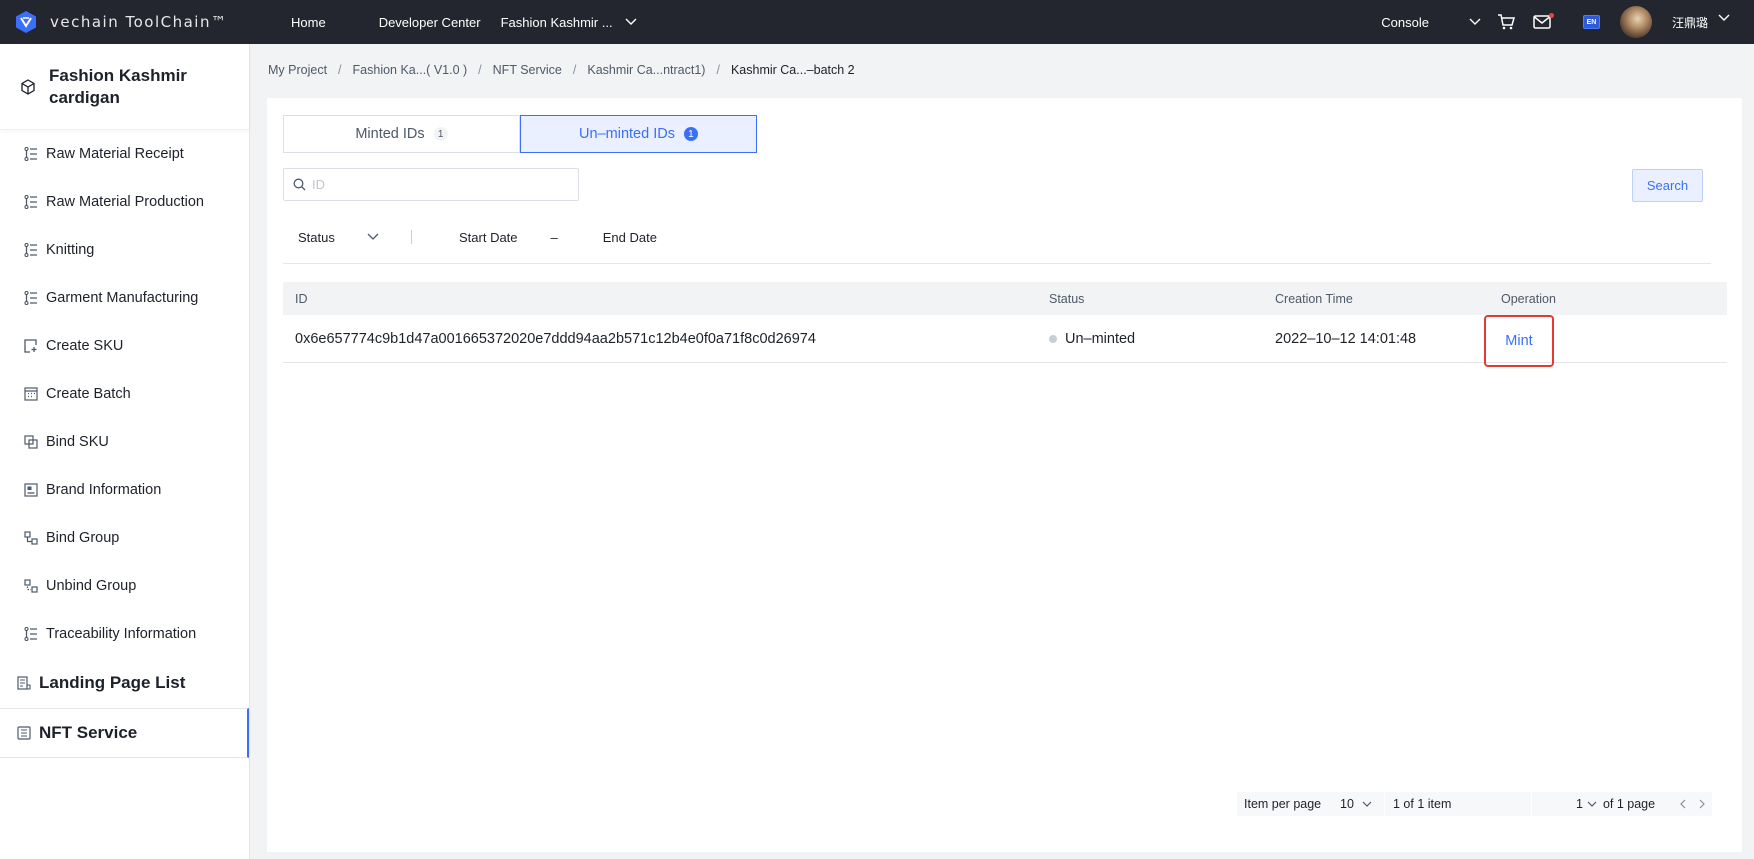 The width and height of the screenshot is (1754, 859). Describe the element at coordinates (1405, 22) in the screenshot. I see `console-label: Console` at that location.